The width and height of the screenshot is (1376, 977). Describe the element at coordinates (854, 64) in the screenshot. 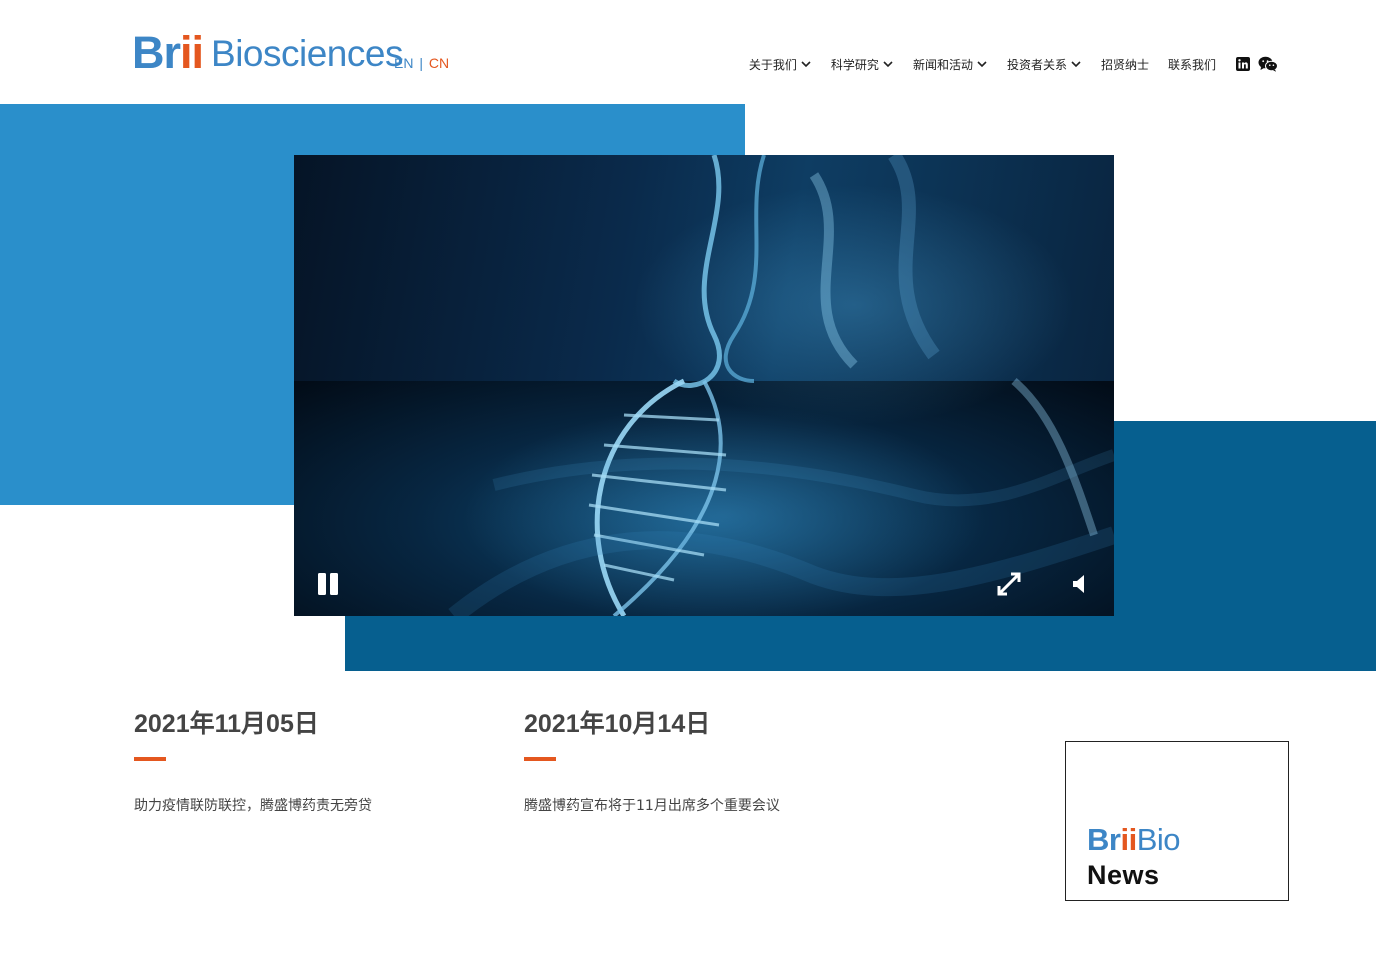

I see `nav-research-label: 科学研究` at that location.